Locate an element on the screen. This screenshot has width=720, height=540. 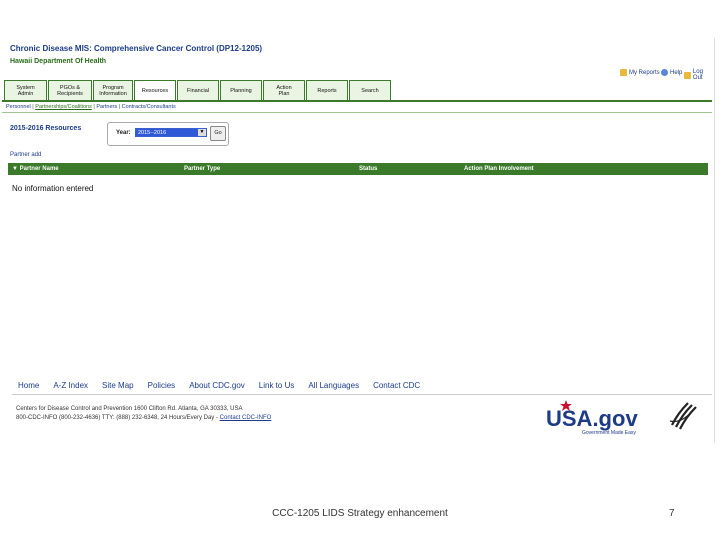
tab-planning: Planning is located at coordinates (241, 90).